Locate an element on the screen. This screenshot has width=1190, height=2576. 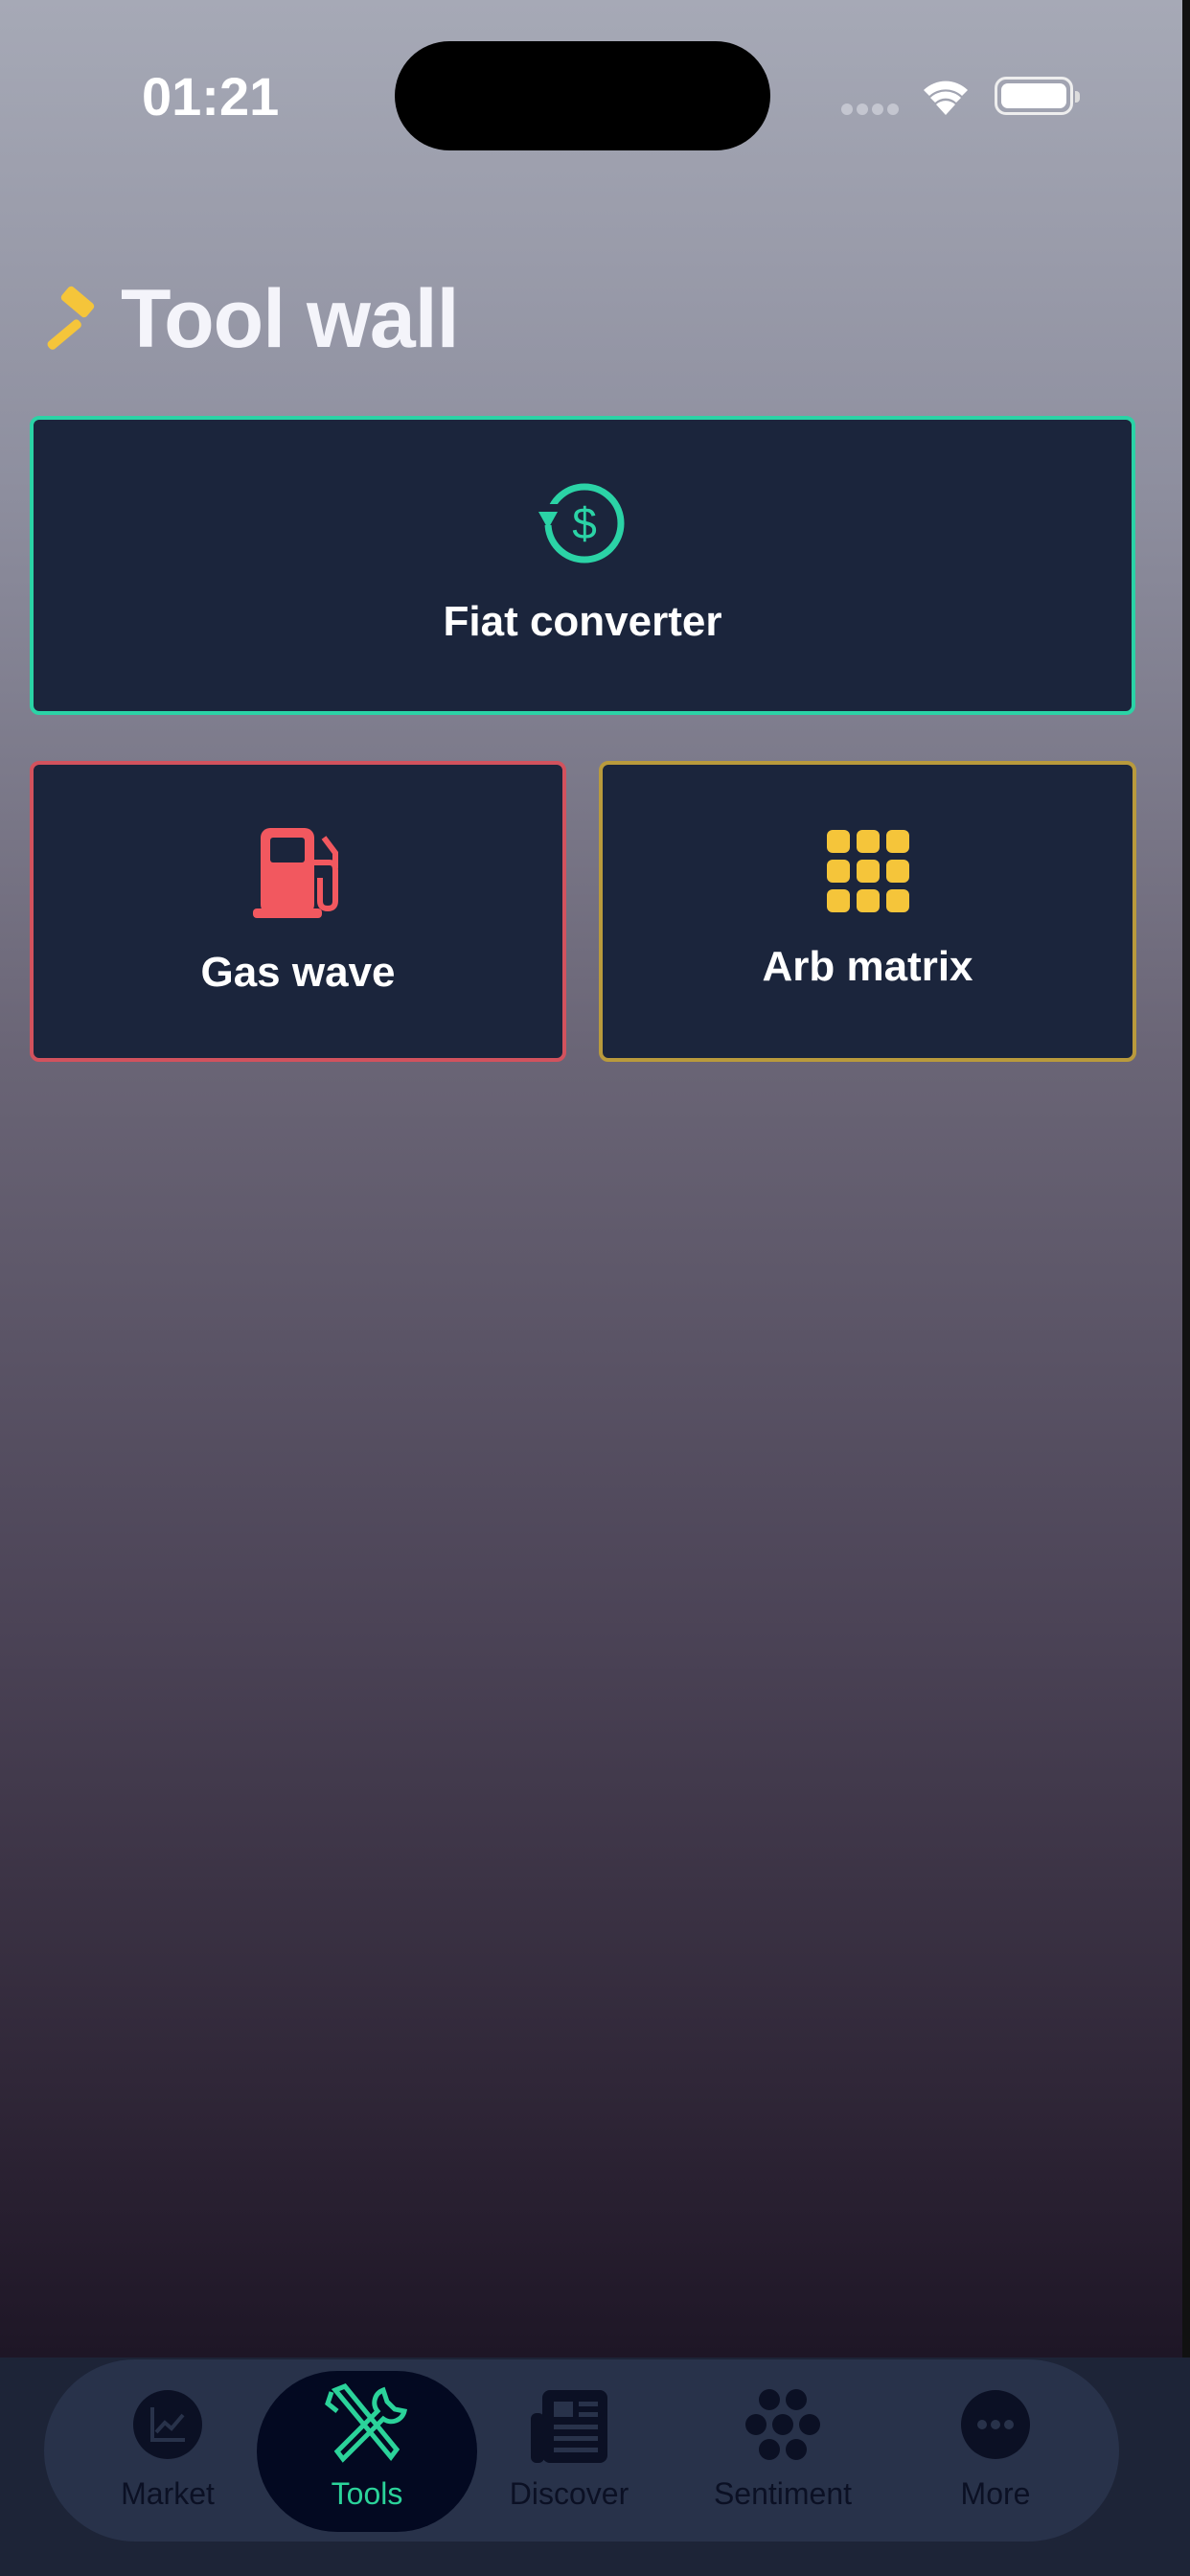
hammer-icon is located at coordinates (71, 318).